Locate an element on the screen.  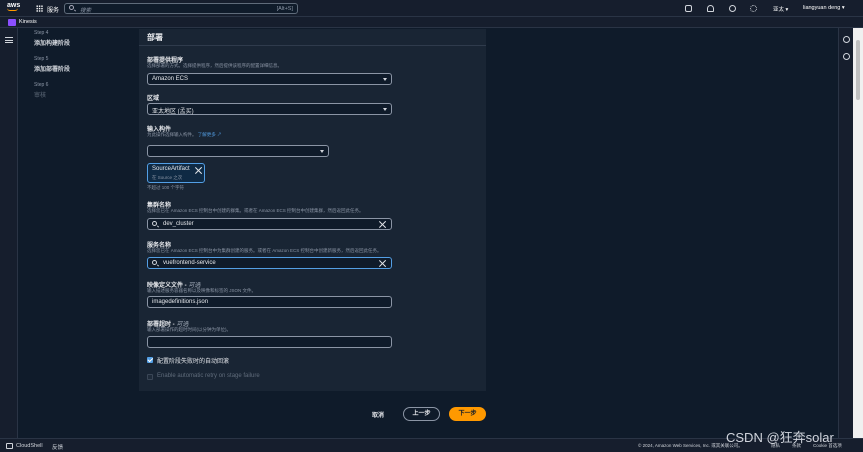
external-link-icon: ↗ is located at coordinates (219, 134).